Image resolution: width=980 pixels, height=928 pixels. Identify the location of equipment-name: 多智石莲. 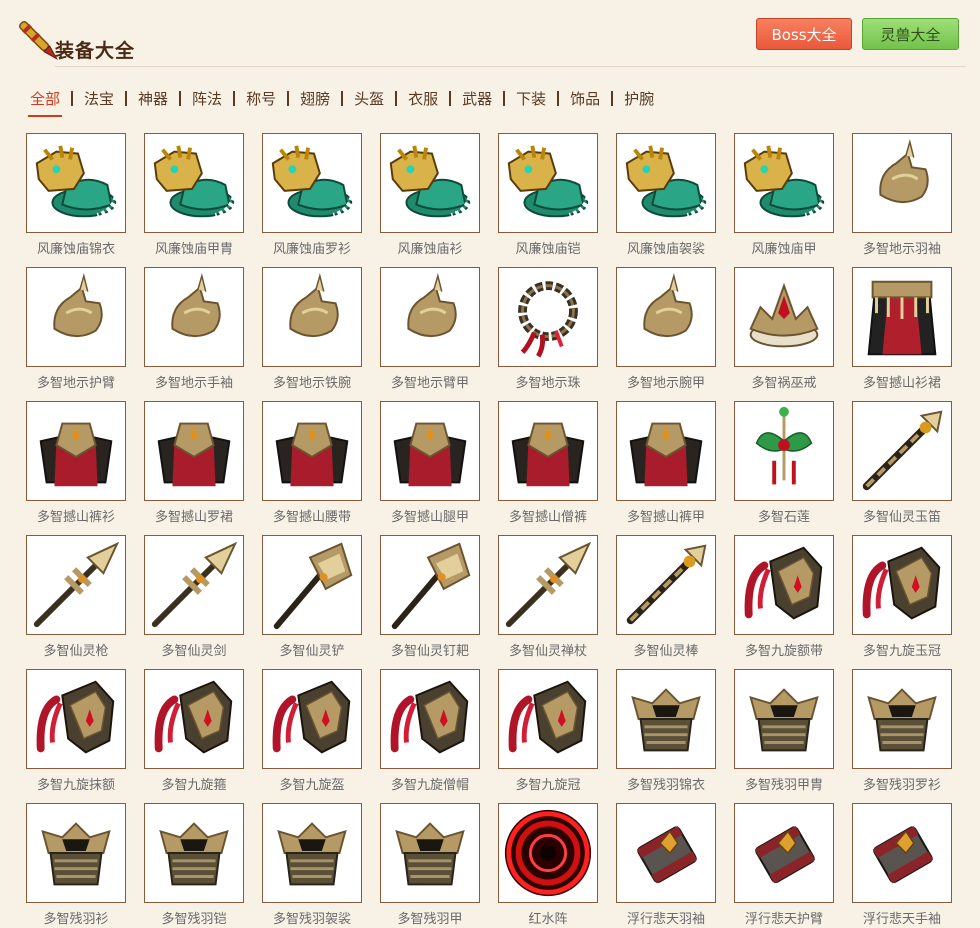
(784, 515).